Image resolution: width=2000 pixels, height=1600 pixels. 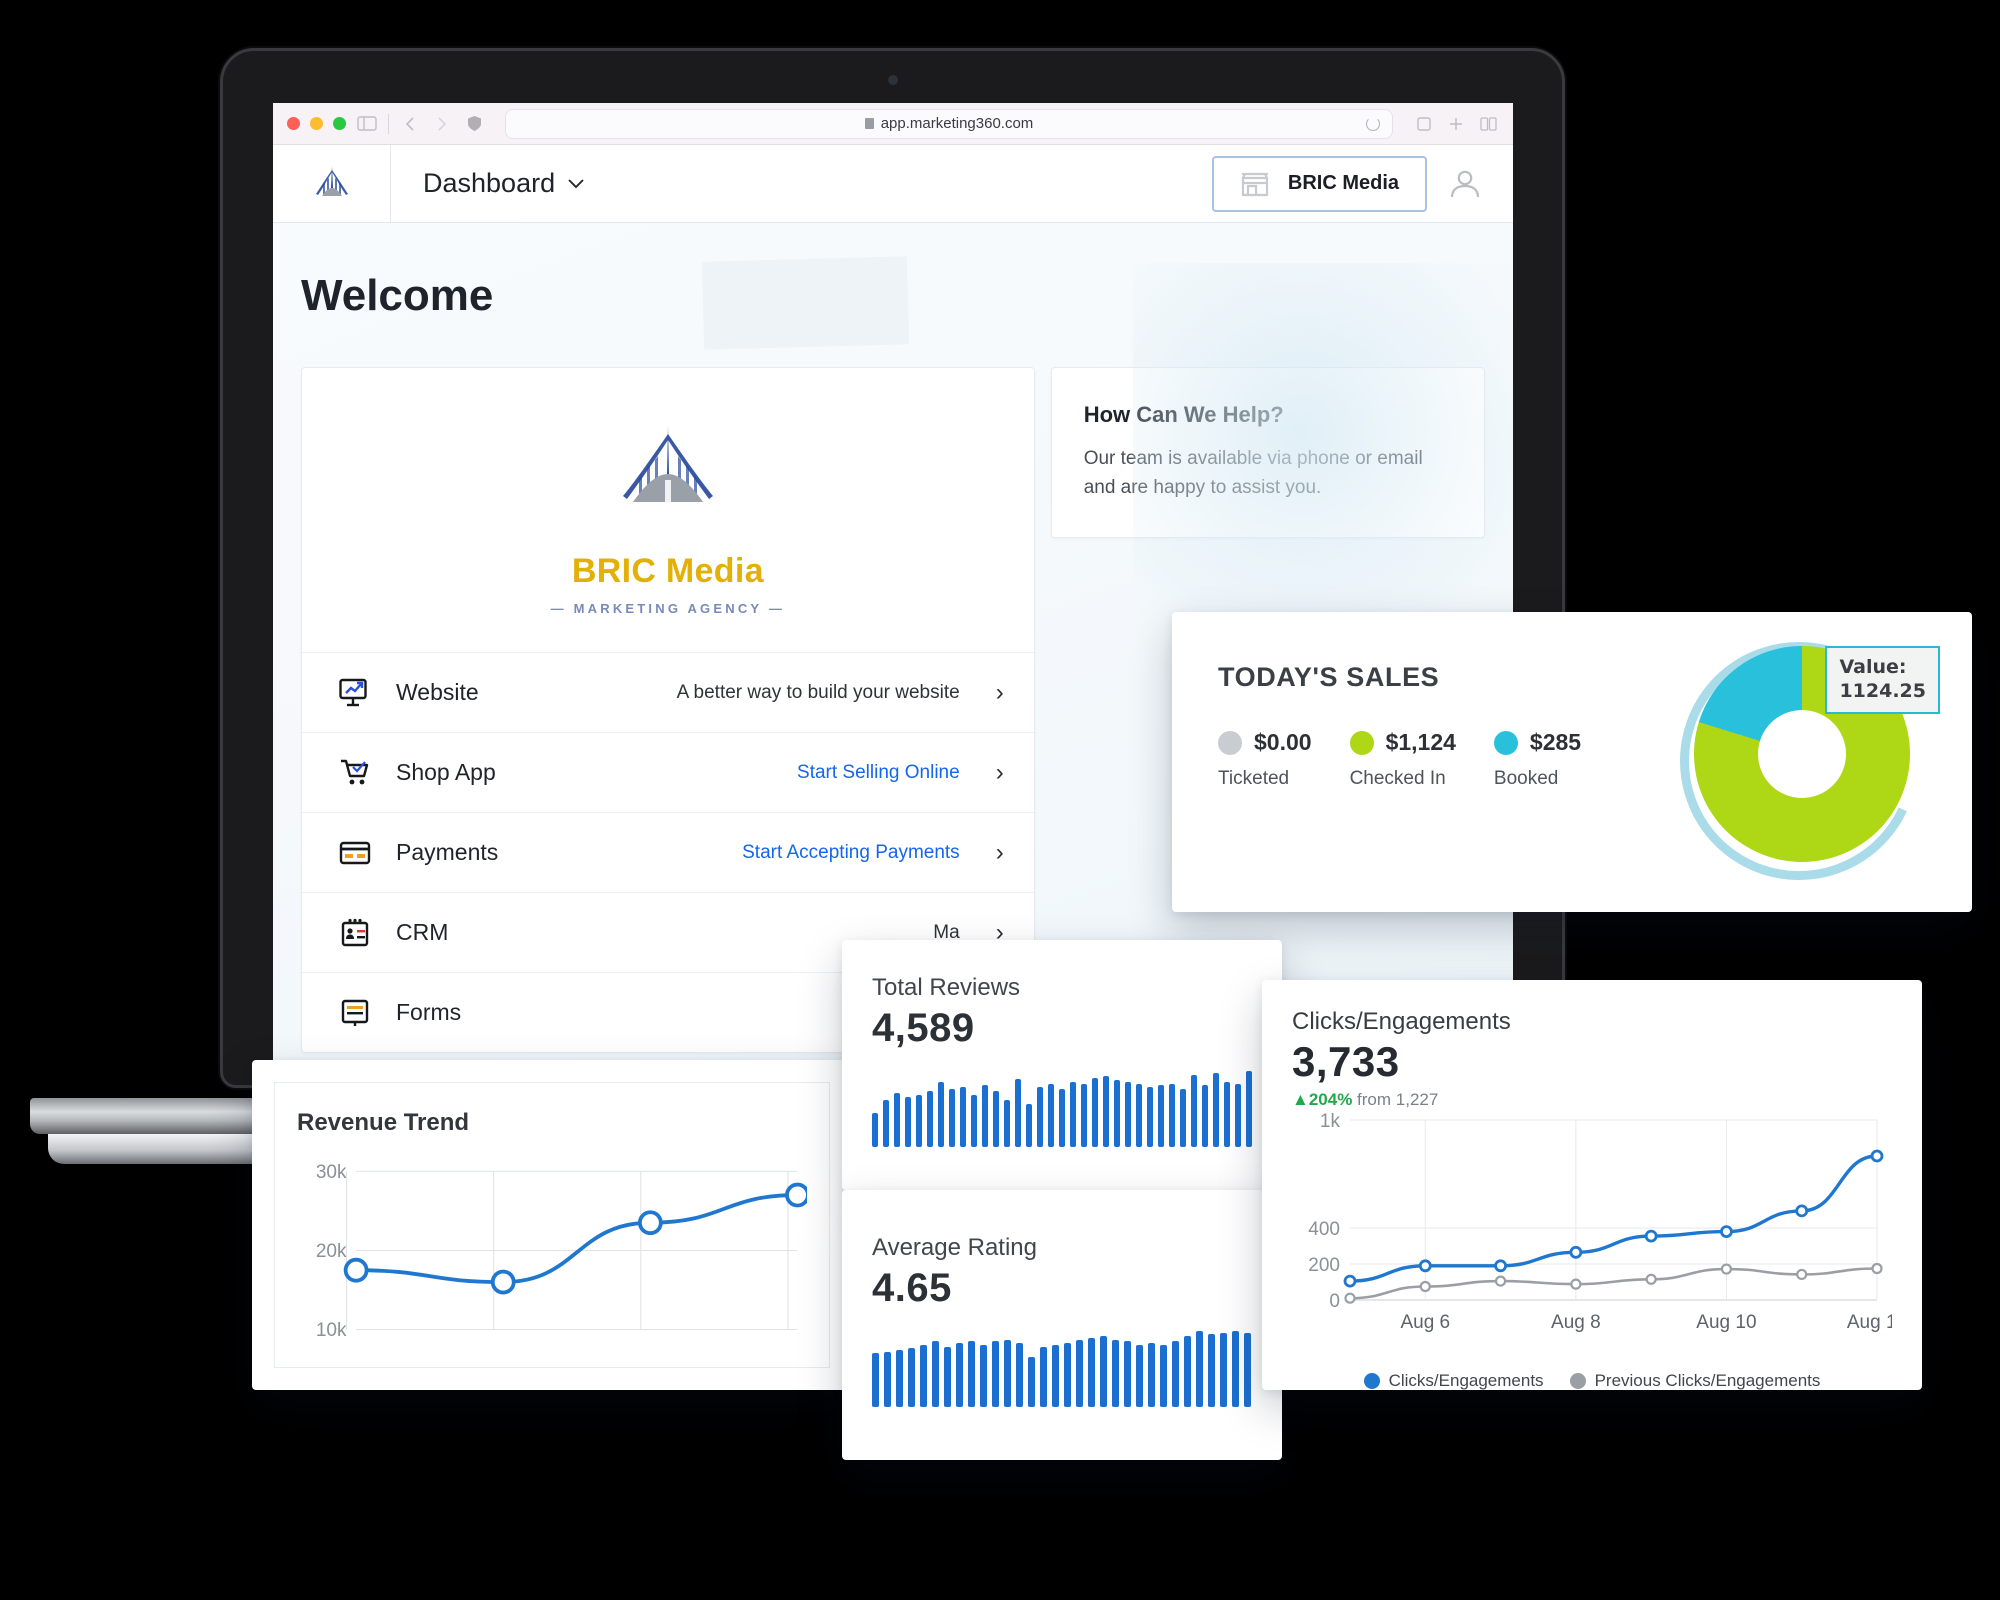 I want to click on lock-icon, so click(x=869, y=123).